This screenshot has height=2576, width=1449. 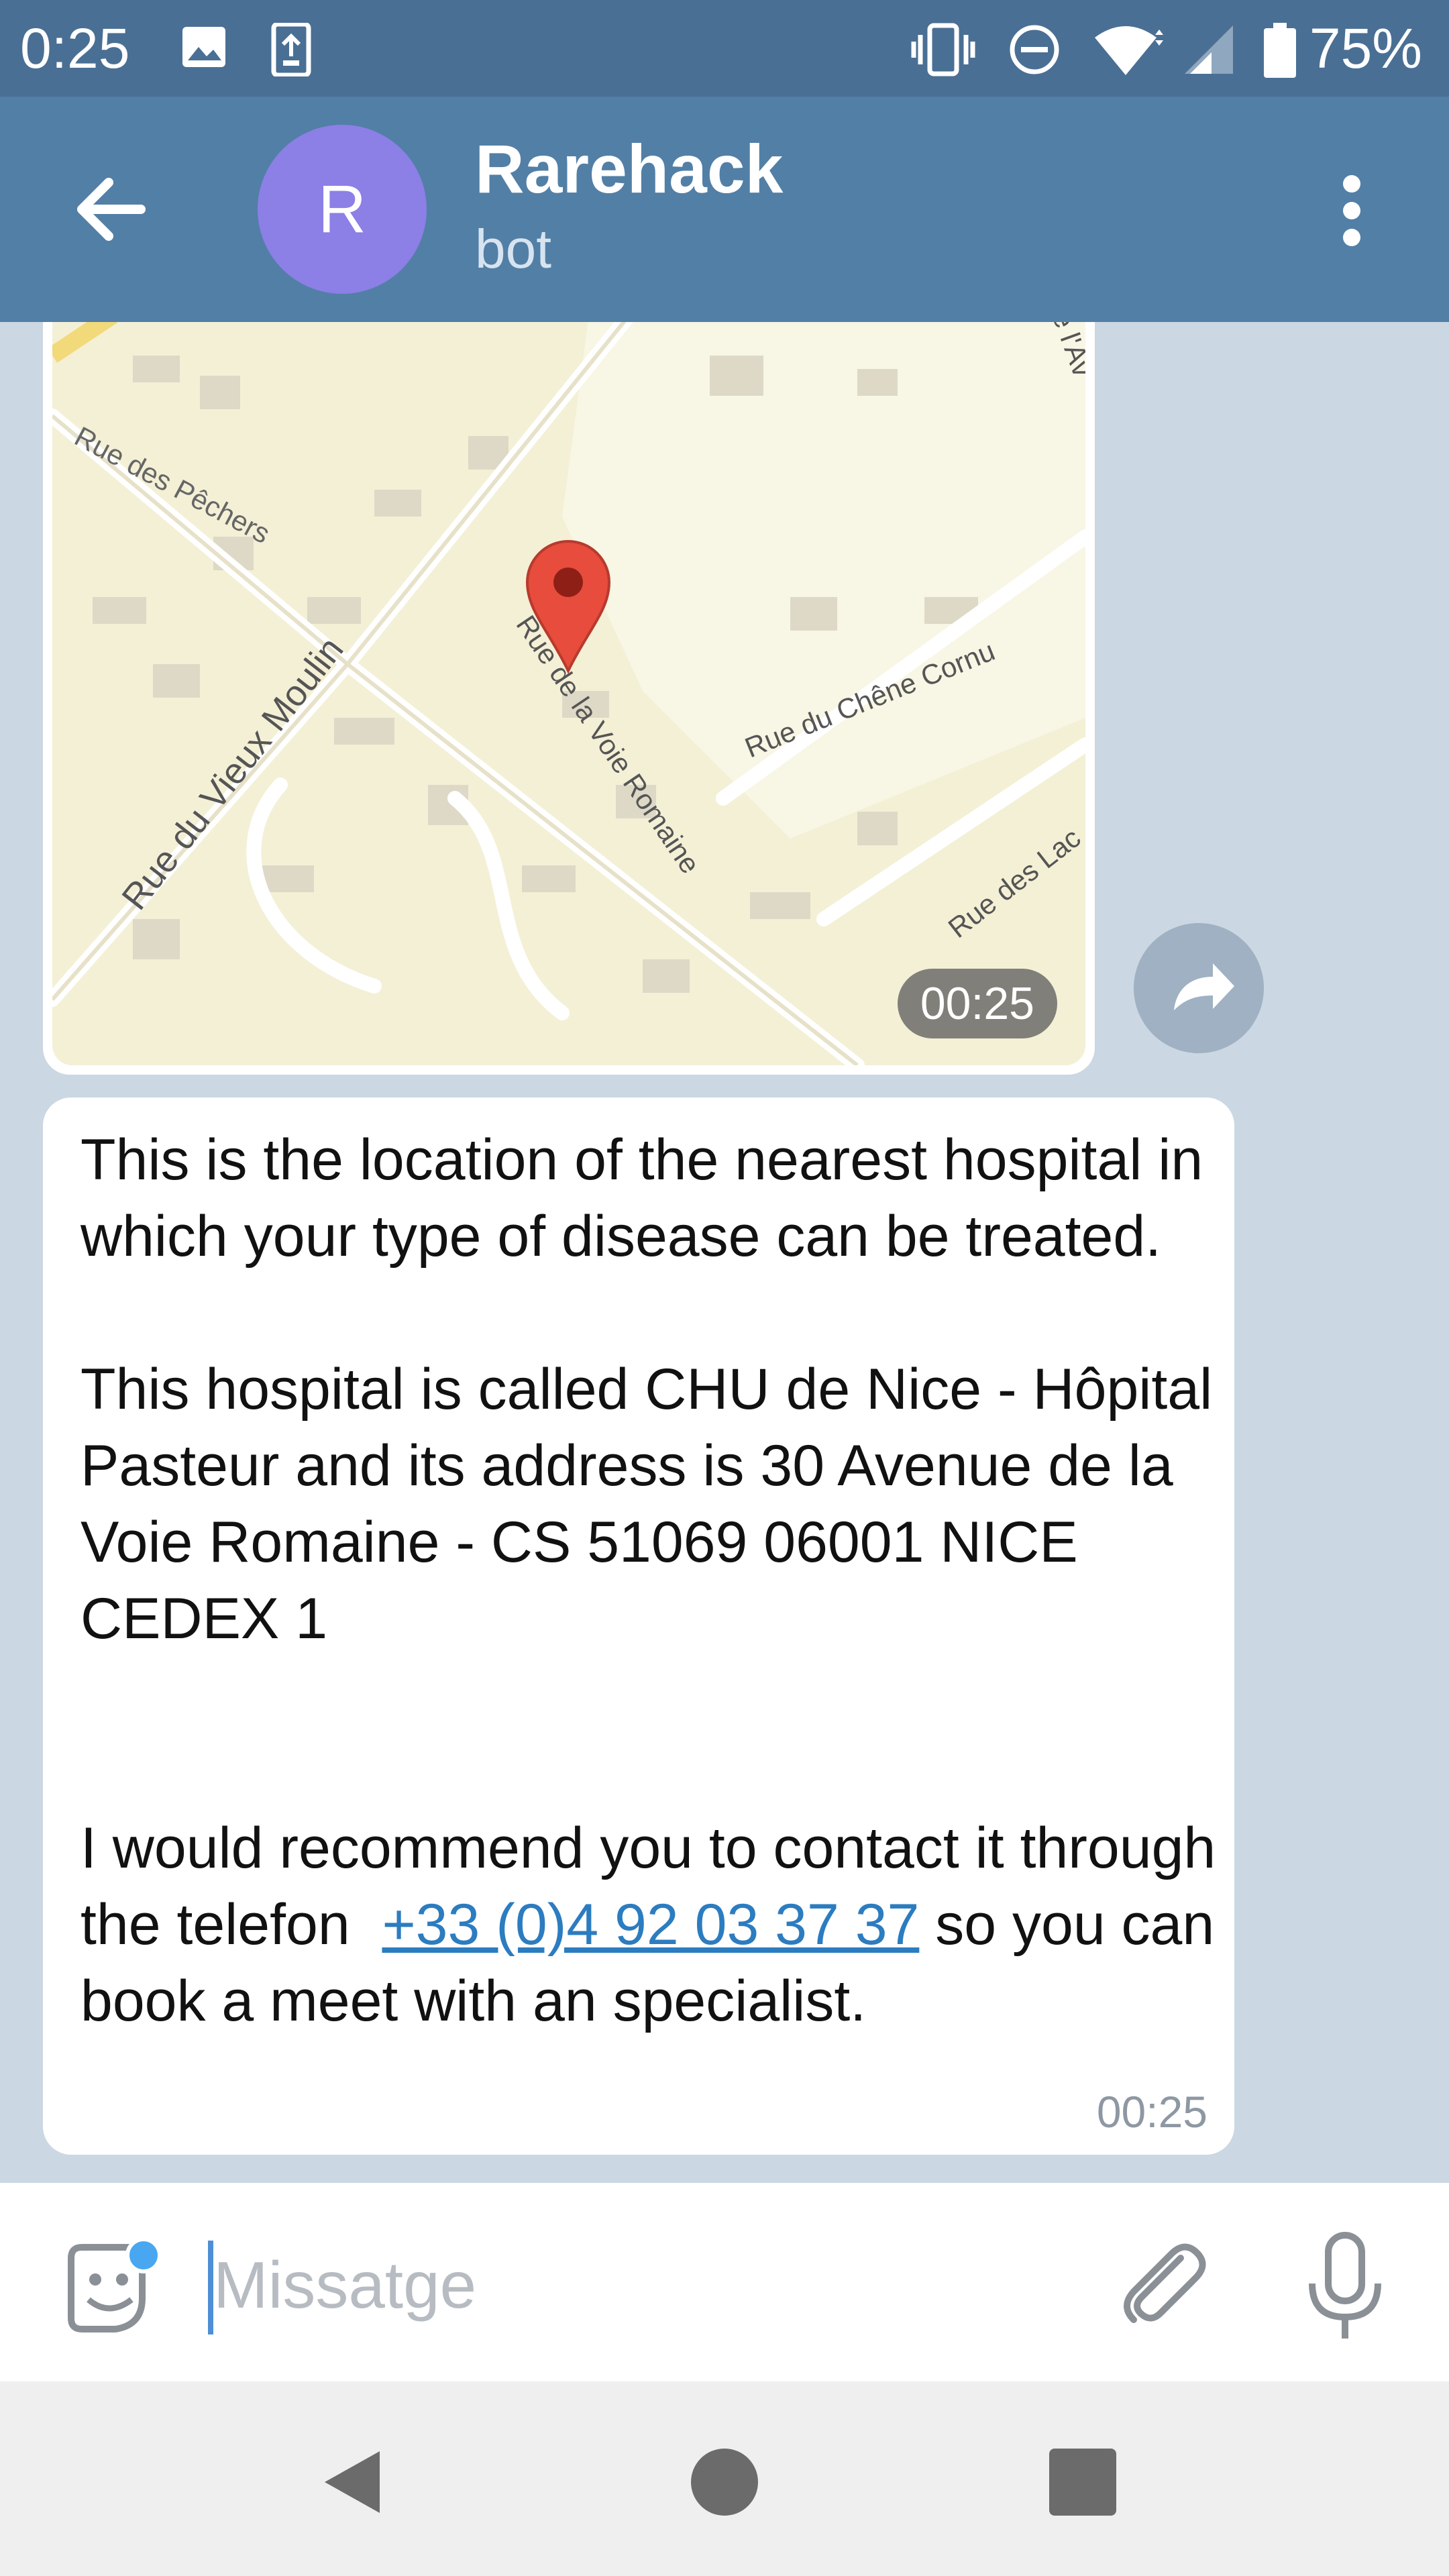 I want to click on sticker-button, so click(x=110, y=2288).